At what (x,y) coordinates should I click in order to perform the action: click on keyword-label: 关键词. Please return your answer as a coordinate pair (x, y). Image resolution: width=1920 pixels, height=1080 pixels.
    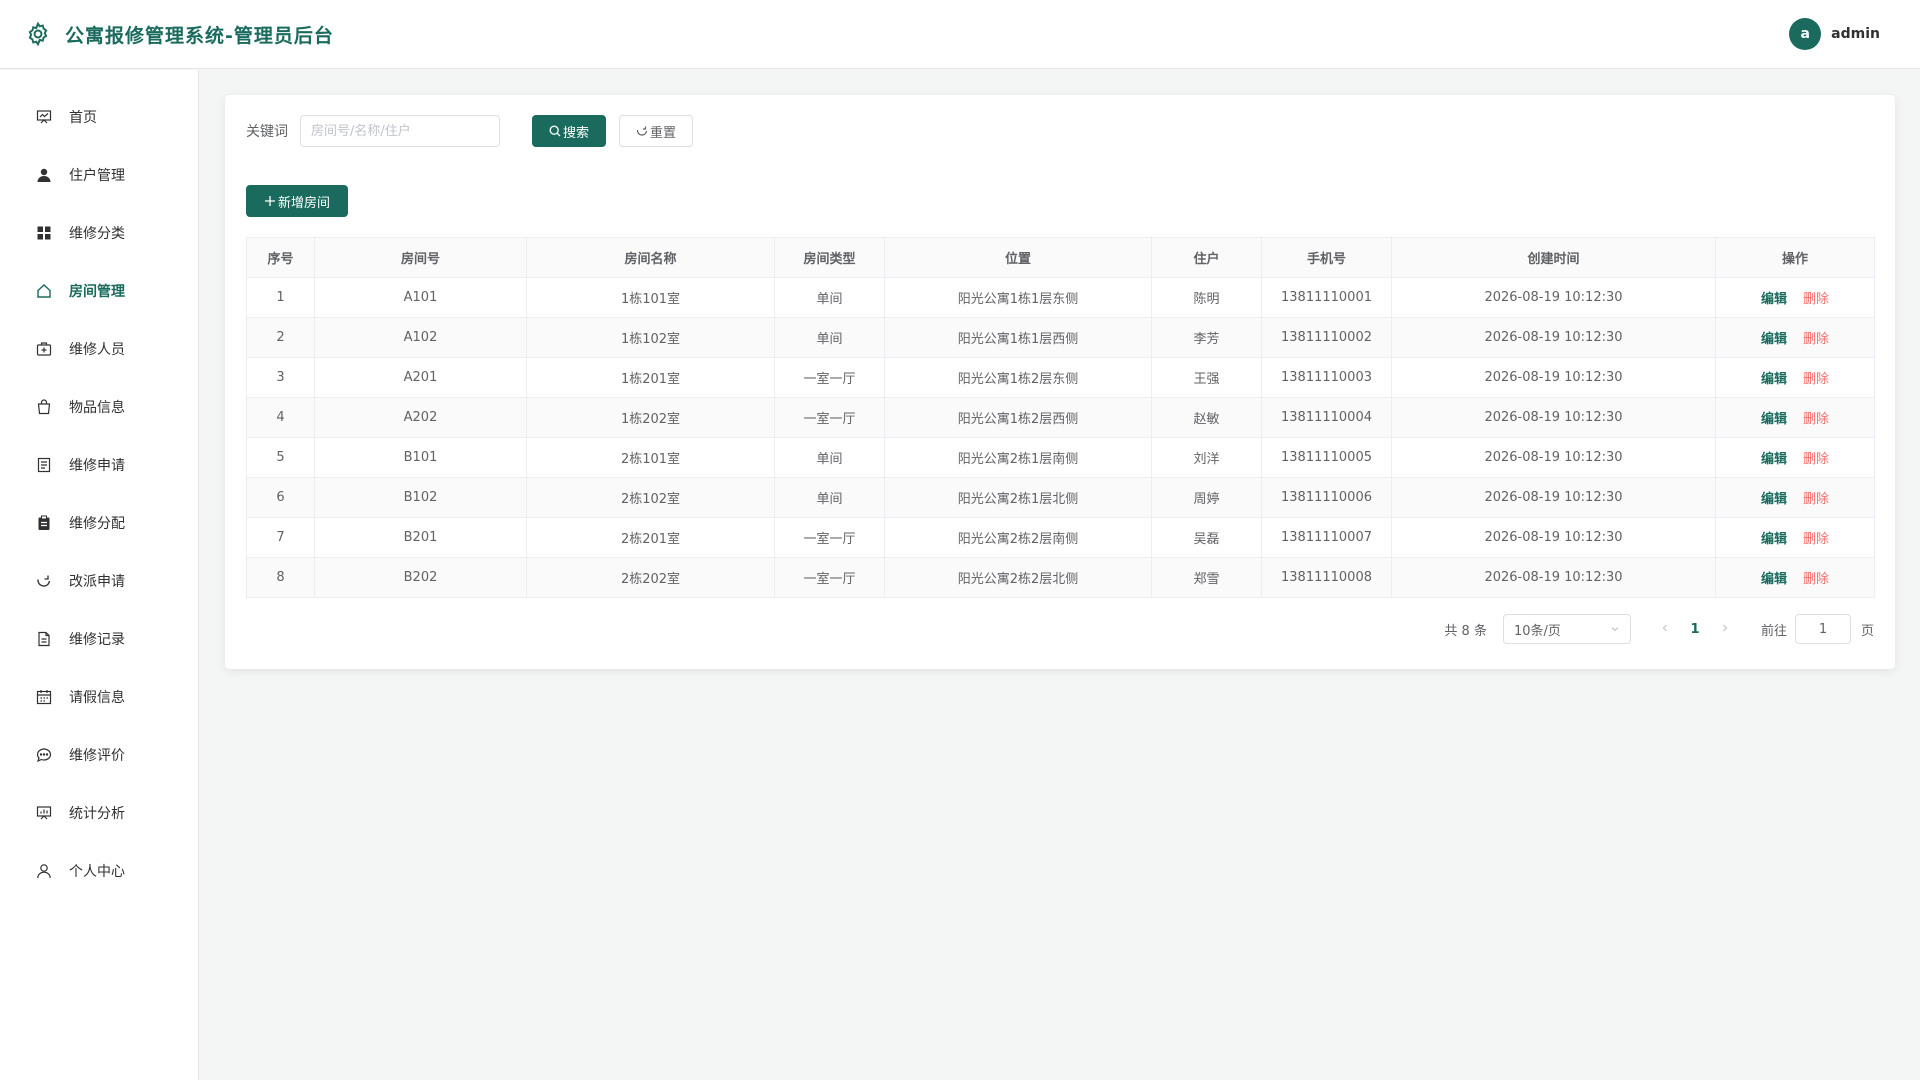
    Looking at the image, I should click on (267, 132).